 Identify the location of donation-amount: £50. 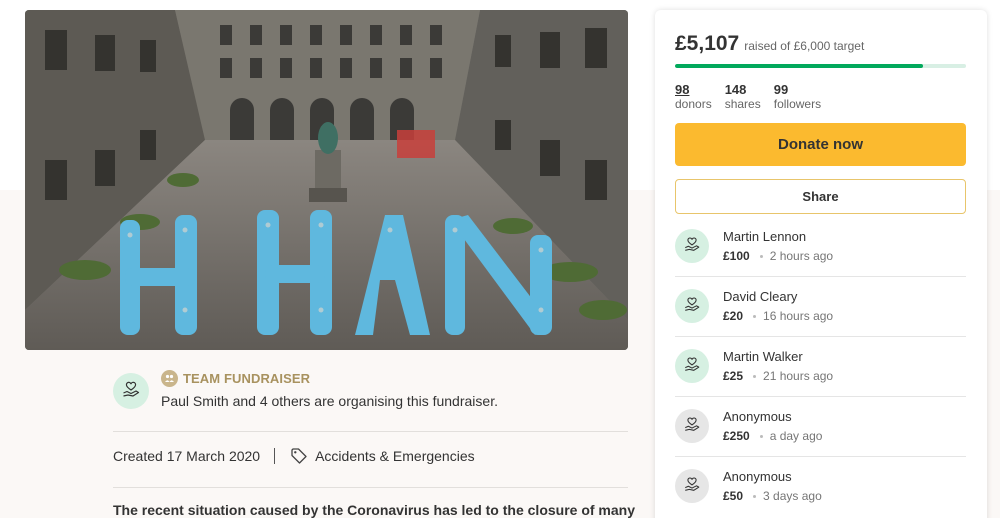
(733, 496).